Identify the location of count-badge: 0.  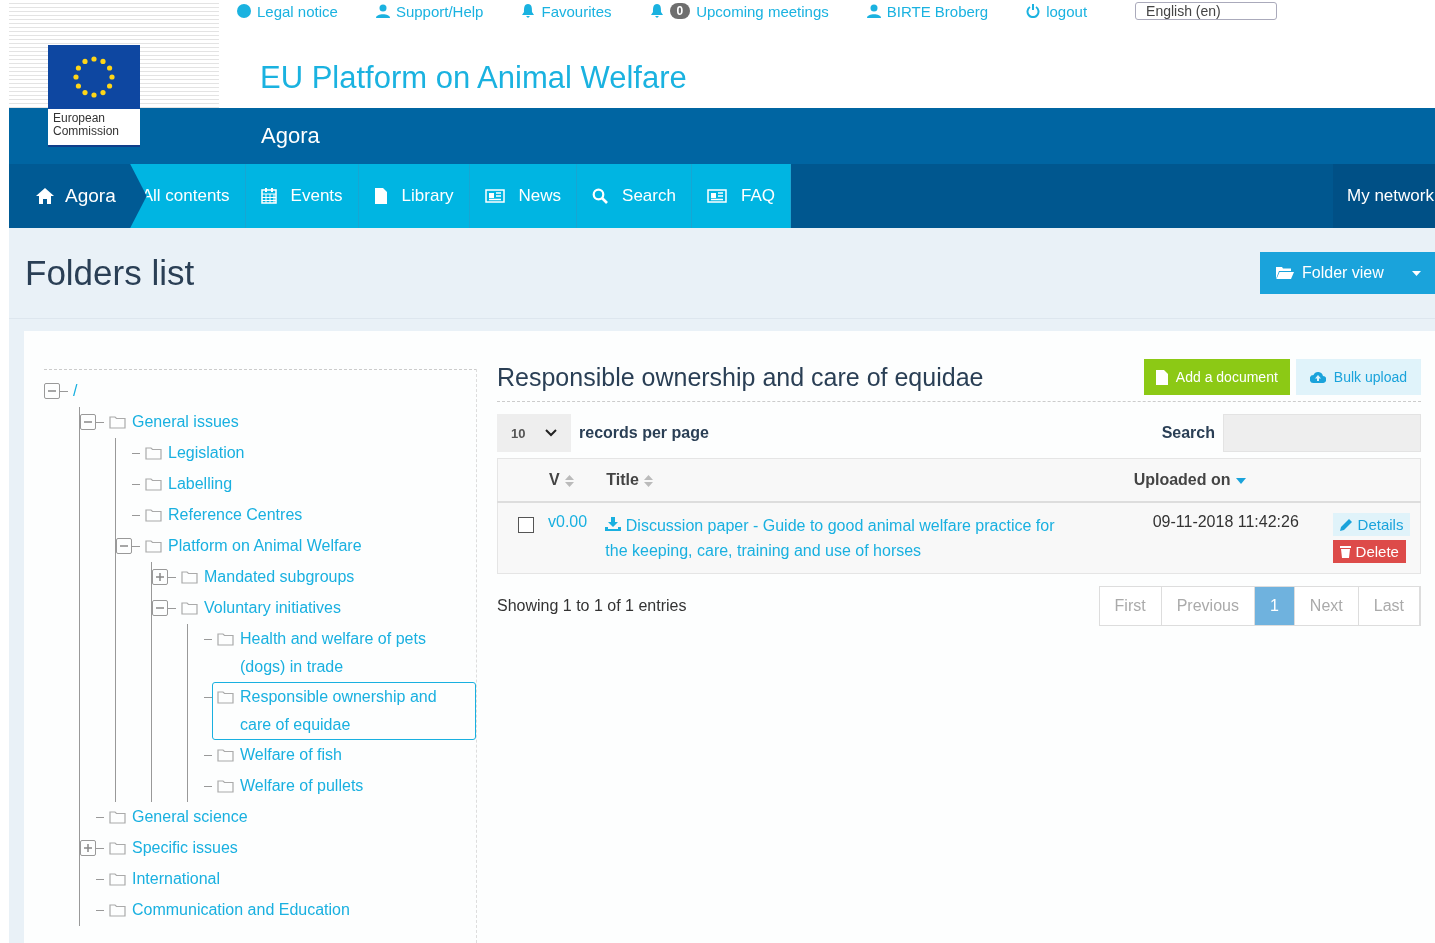
(680, 11).